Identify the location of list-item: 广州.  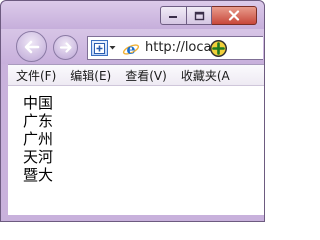
(38, 139).